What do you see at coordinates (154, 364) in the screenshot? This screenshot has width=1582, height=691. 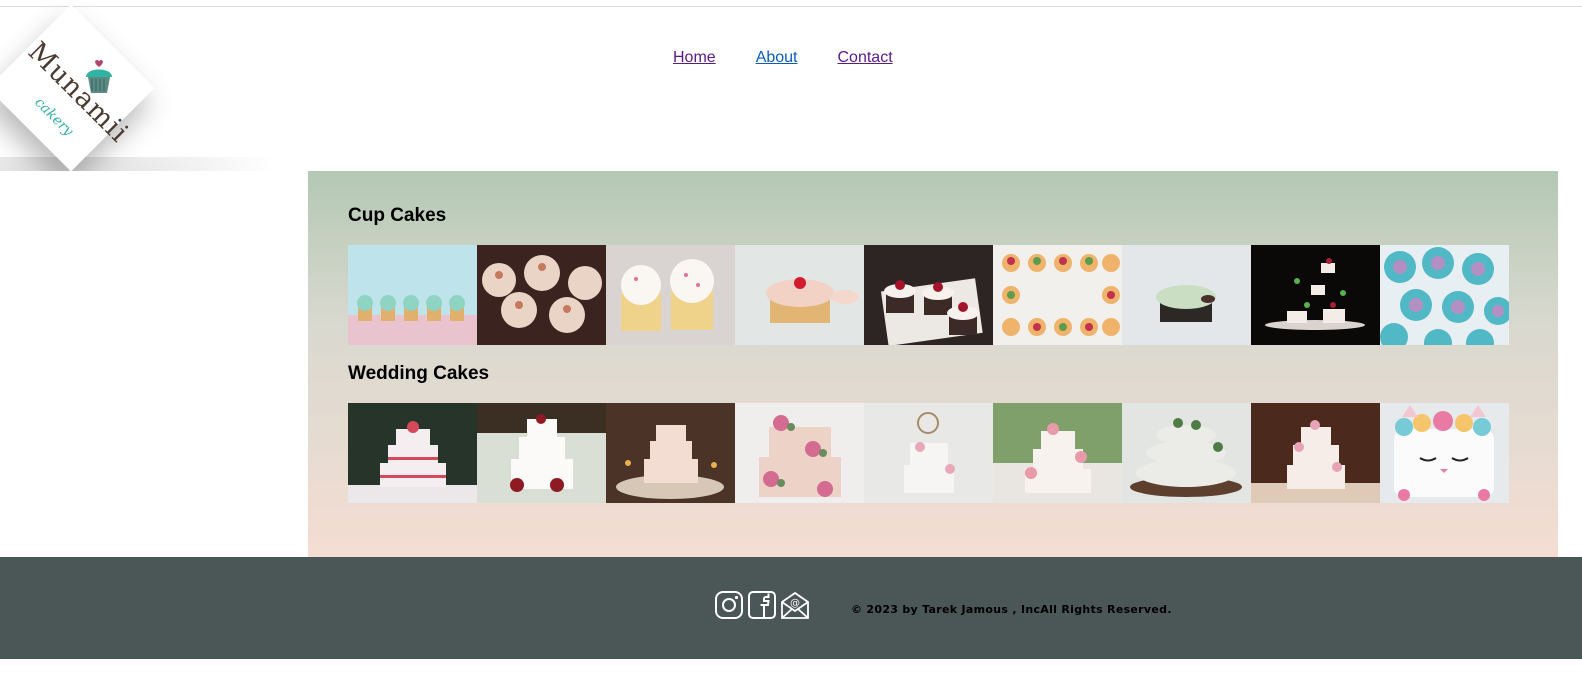 I see `left-panel` at bounding box center [154, 364].